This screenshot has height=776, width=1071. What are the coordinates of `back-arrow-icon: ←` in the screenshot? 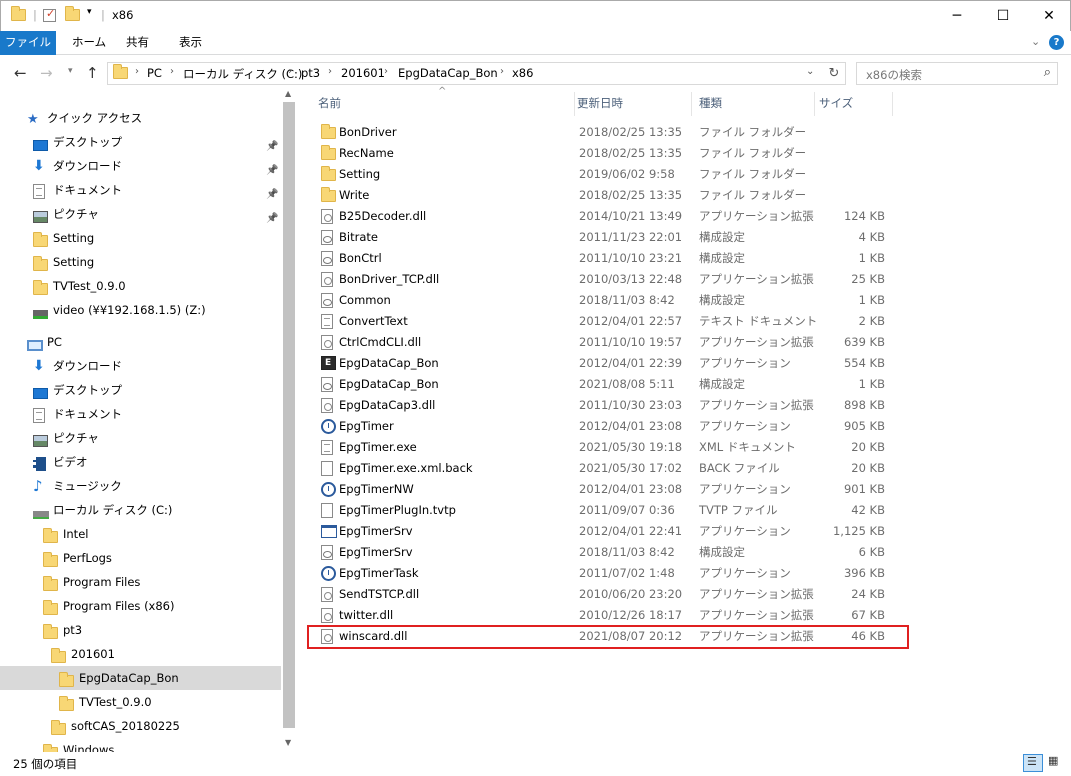 It's located at (20, 73).